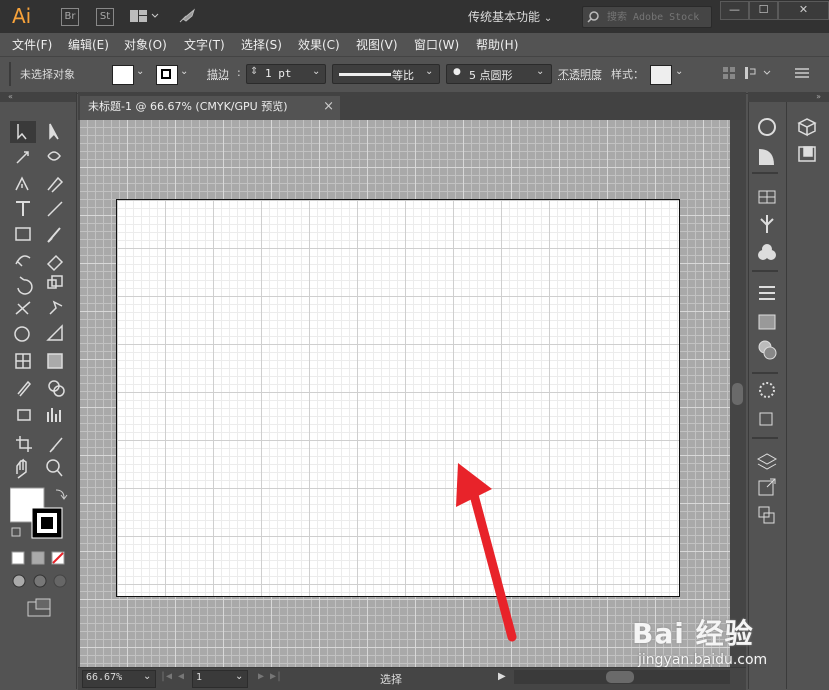 This screenshot has width=829, height=690. Describe the element at coordinates (88, 44) in the screenshot. I see `menu-edit: 编辑(E)` at that location.